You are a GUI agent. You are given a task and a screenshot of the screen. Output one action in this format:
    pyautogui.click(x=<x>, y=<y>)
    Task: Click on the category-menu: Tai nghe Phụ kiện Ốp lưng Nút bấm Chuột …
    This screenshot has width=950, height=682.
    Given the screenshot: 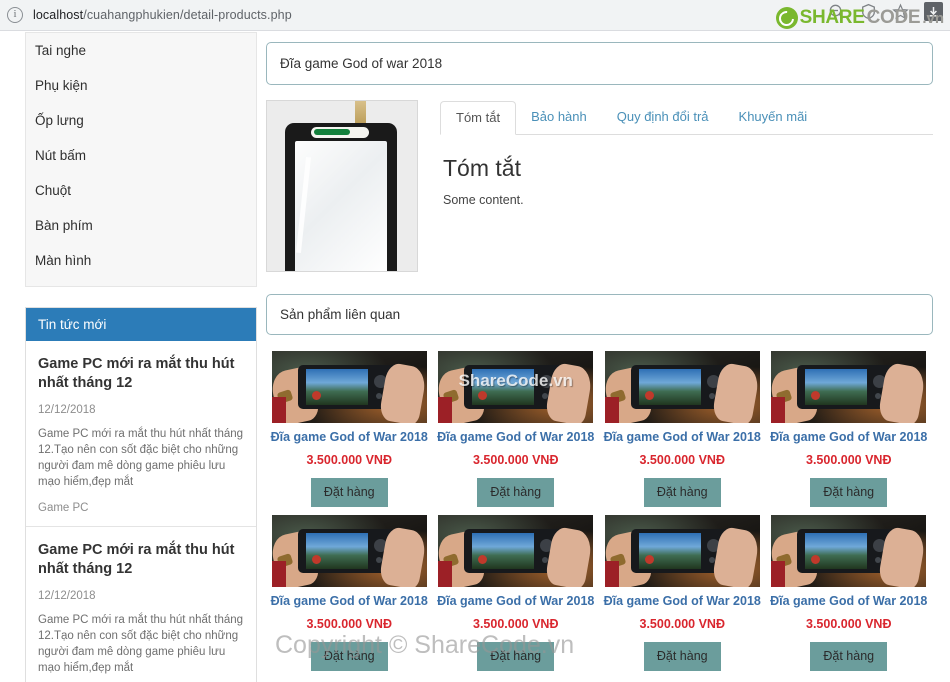 What is the action you would take?
    pyautogui.click(x=141, y=159)
    